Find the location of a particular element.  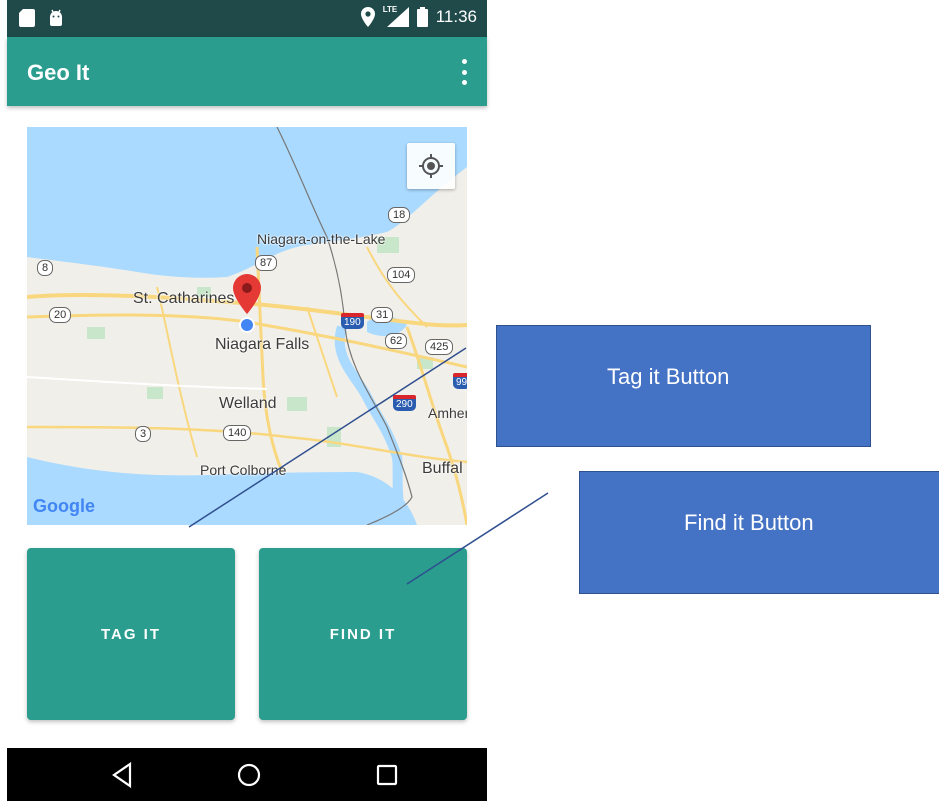

map-label-amherst: Amher is located at coordinates (447, 413).